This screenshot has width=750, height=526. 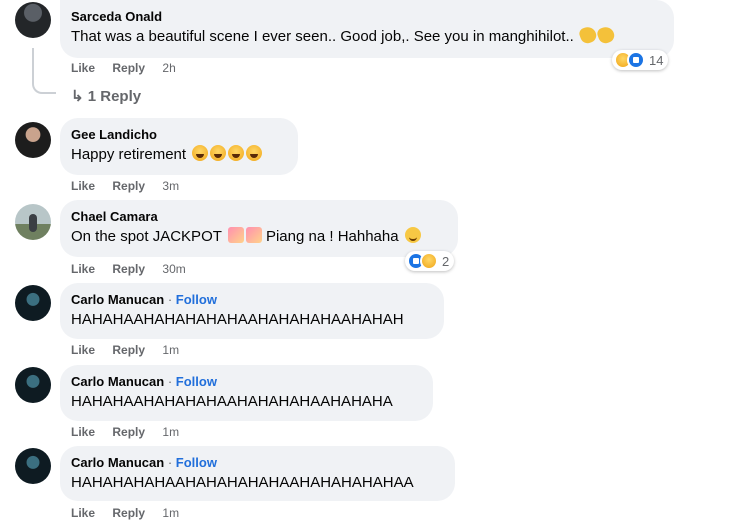 I want to click on comment-actions: Like Reply 2h, so click(x=130, y=68).